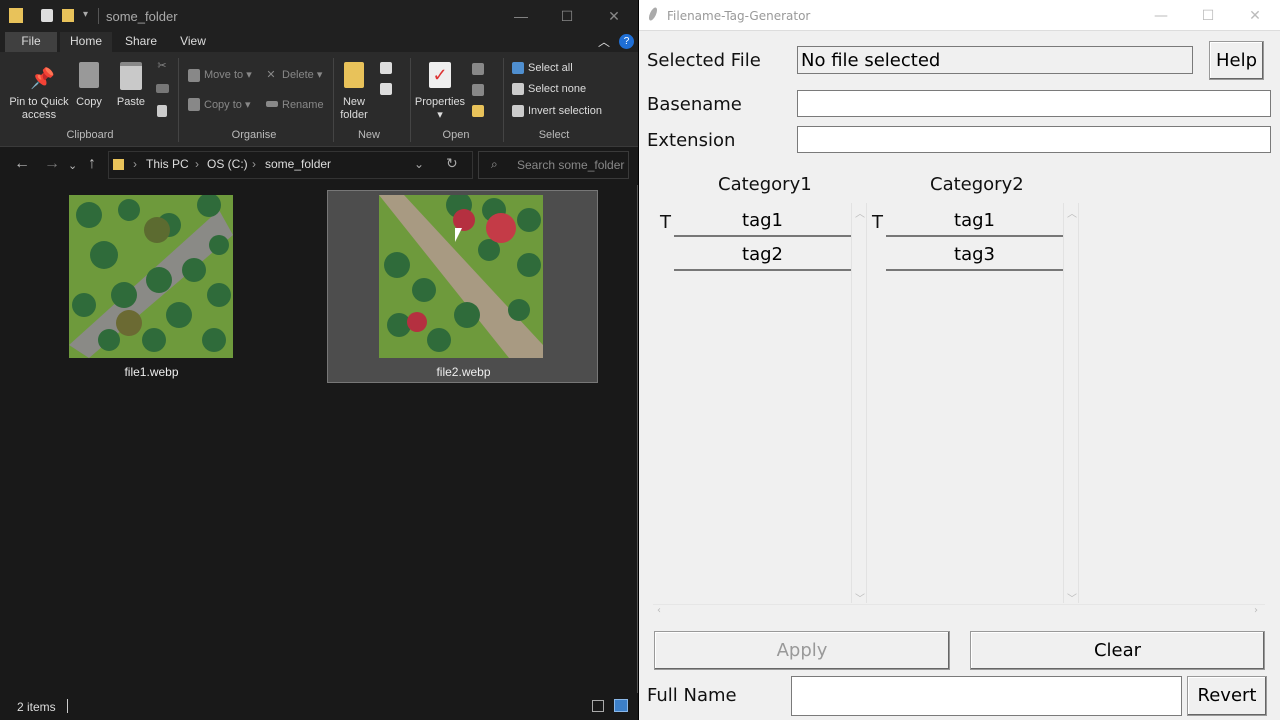 The width and height of the screenshot is (1280, 720). I want to click on horizontal-scrollbar, so click(959, 611).